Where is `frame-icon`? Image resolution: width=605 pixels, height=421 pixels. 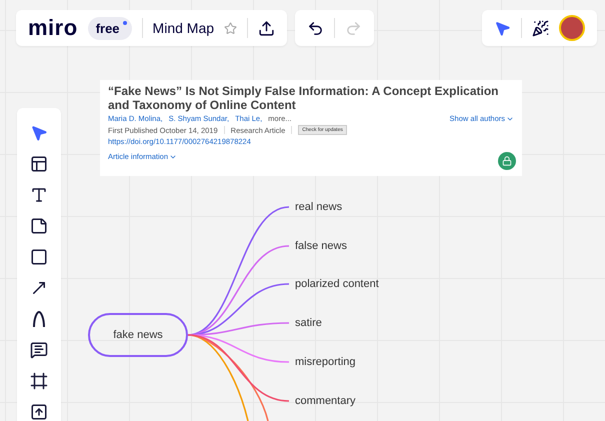
frame-icon is located at coordinates (39, 381).